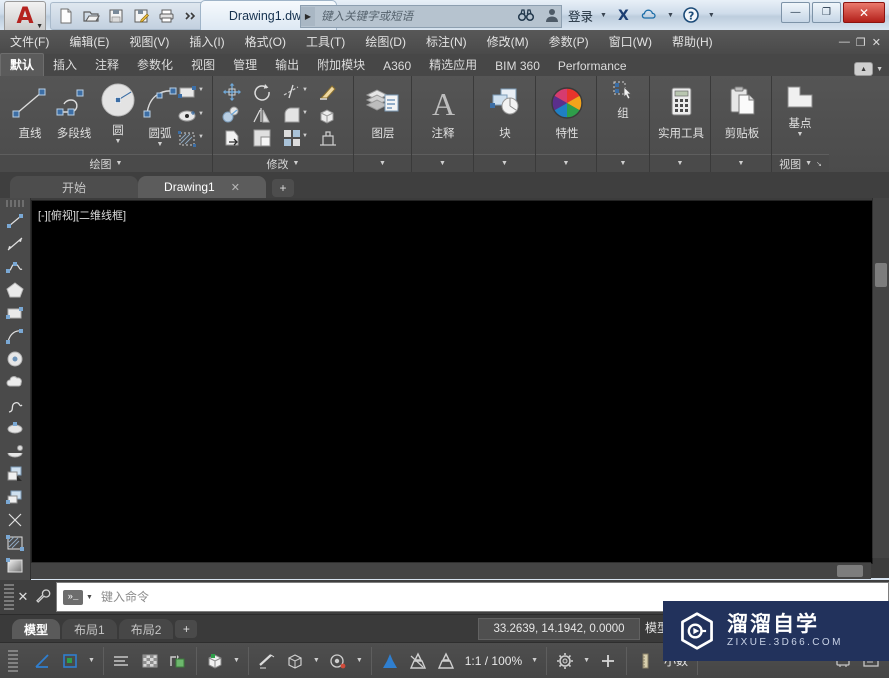 This screenshot has height=678, width=889. Describe the element at coordinates (569, 42) in the screenshot. I see `menu-item-parametric: 参数(P)` at that location.